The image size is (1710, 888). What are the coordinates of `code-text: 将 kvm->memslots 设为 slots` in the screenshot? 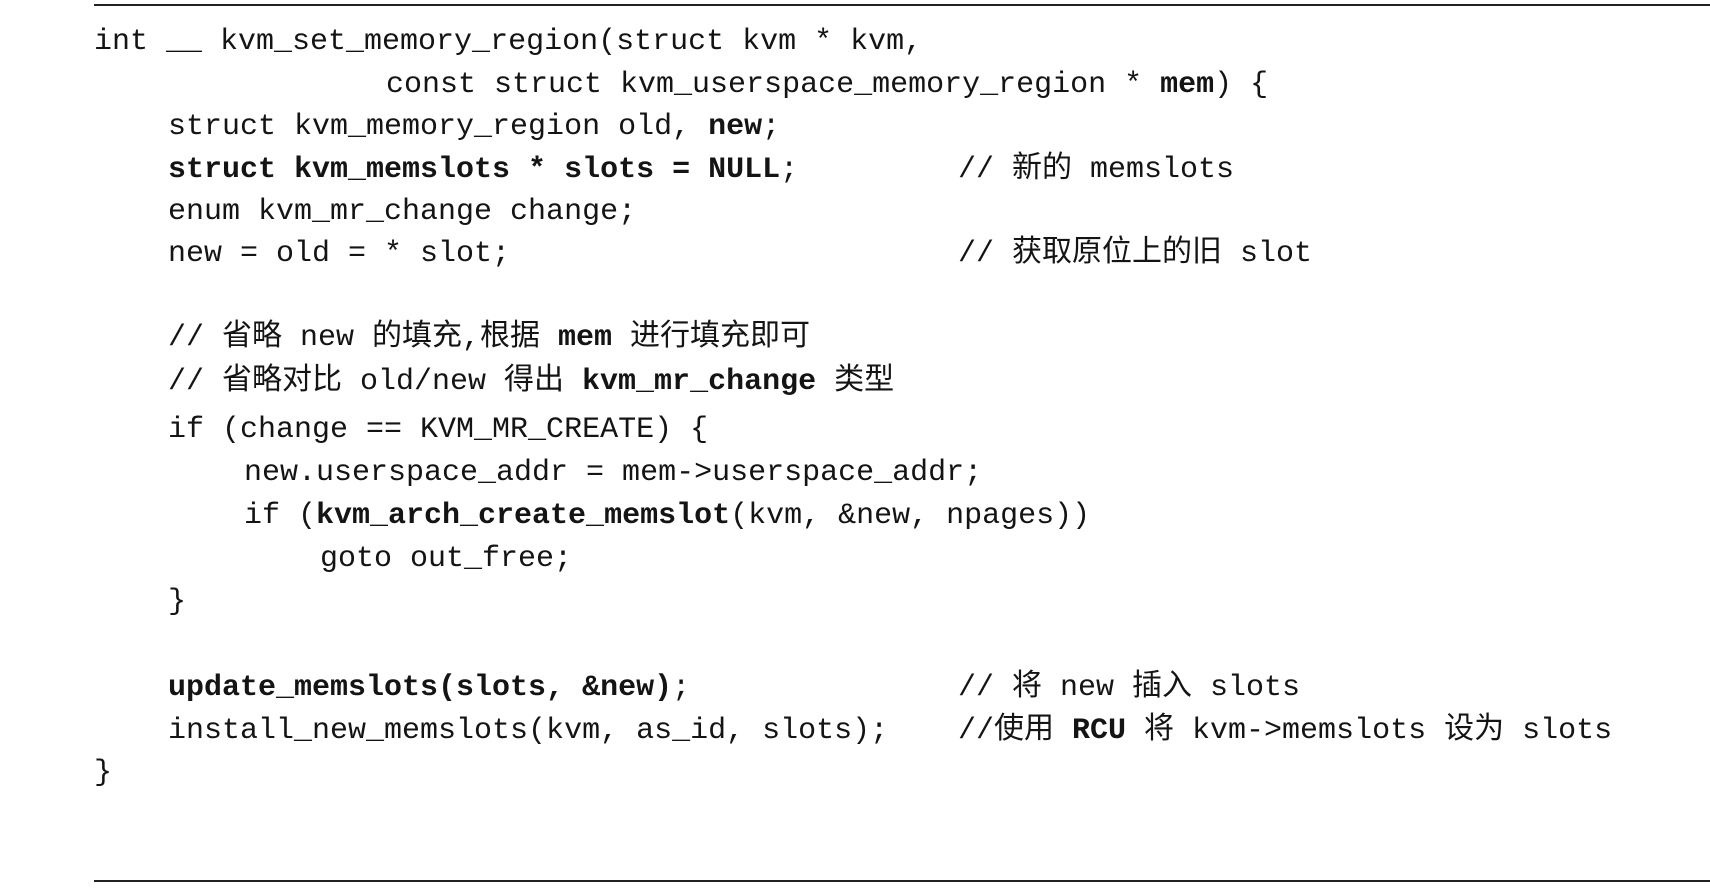 It's located at (1369, 731).